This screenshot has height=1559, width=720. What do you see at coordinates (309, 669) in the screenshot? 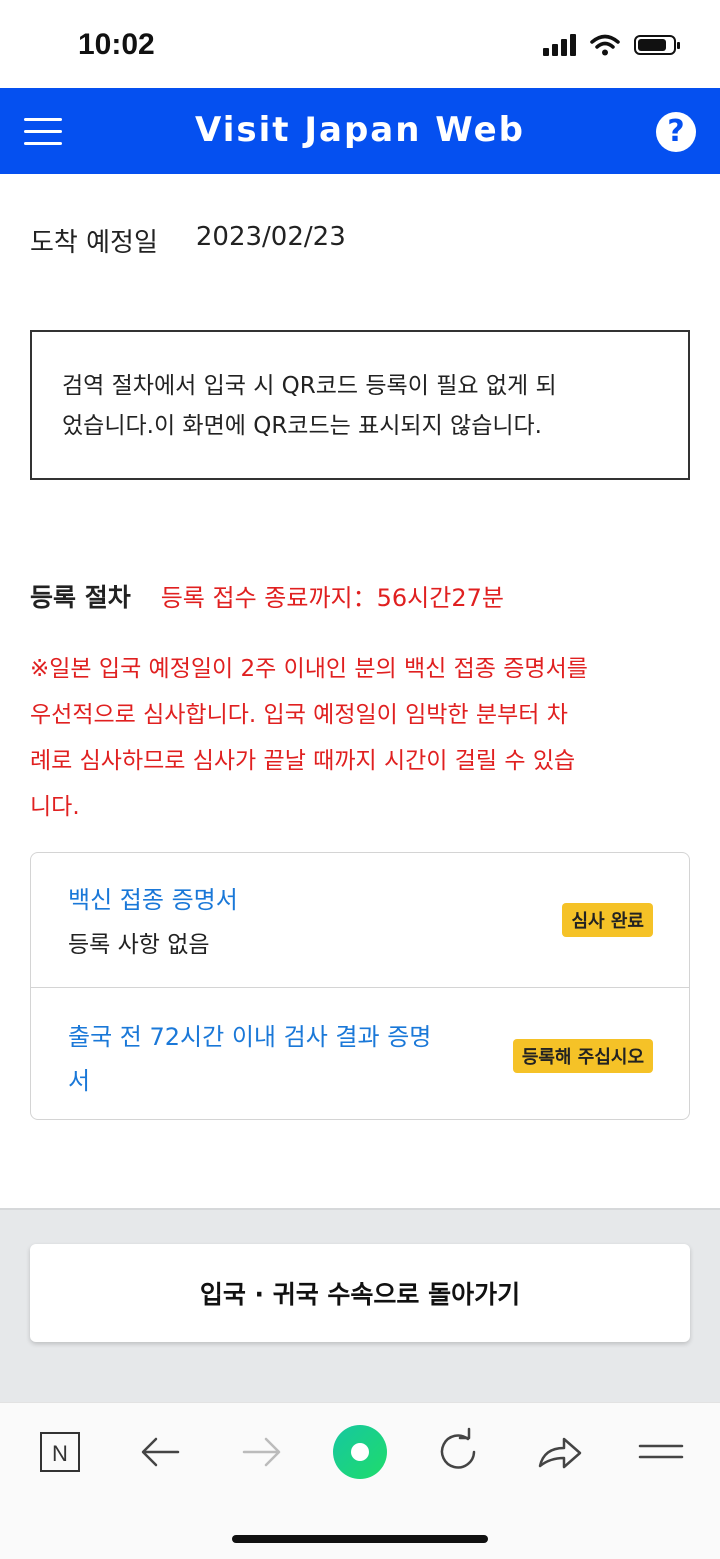
I see `warning-line: ※일본 입국 예정일이 2주 이내인 분의 백신 접종 증명서를` at bounding box center [309, 669].